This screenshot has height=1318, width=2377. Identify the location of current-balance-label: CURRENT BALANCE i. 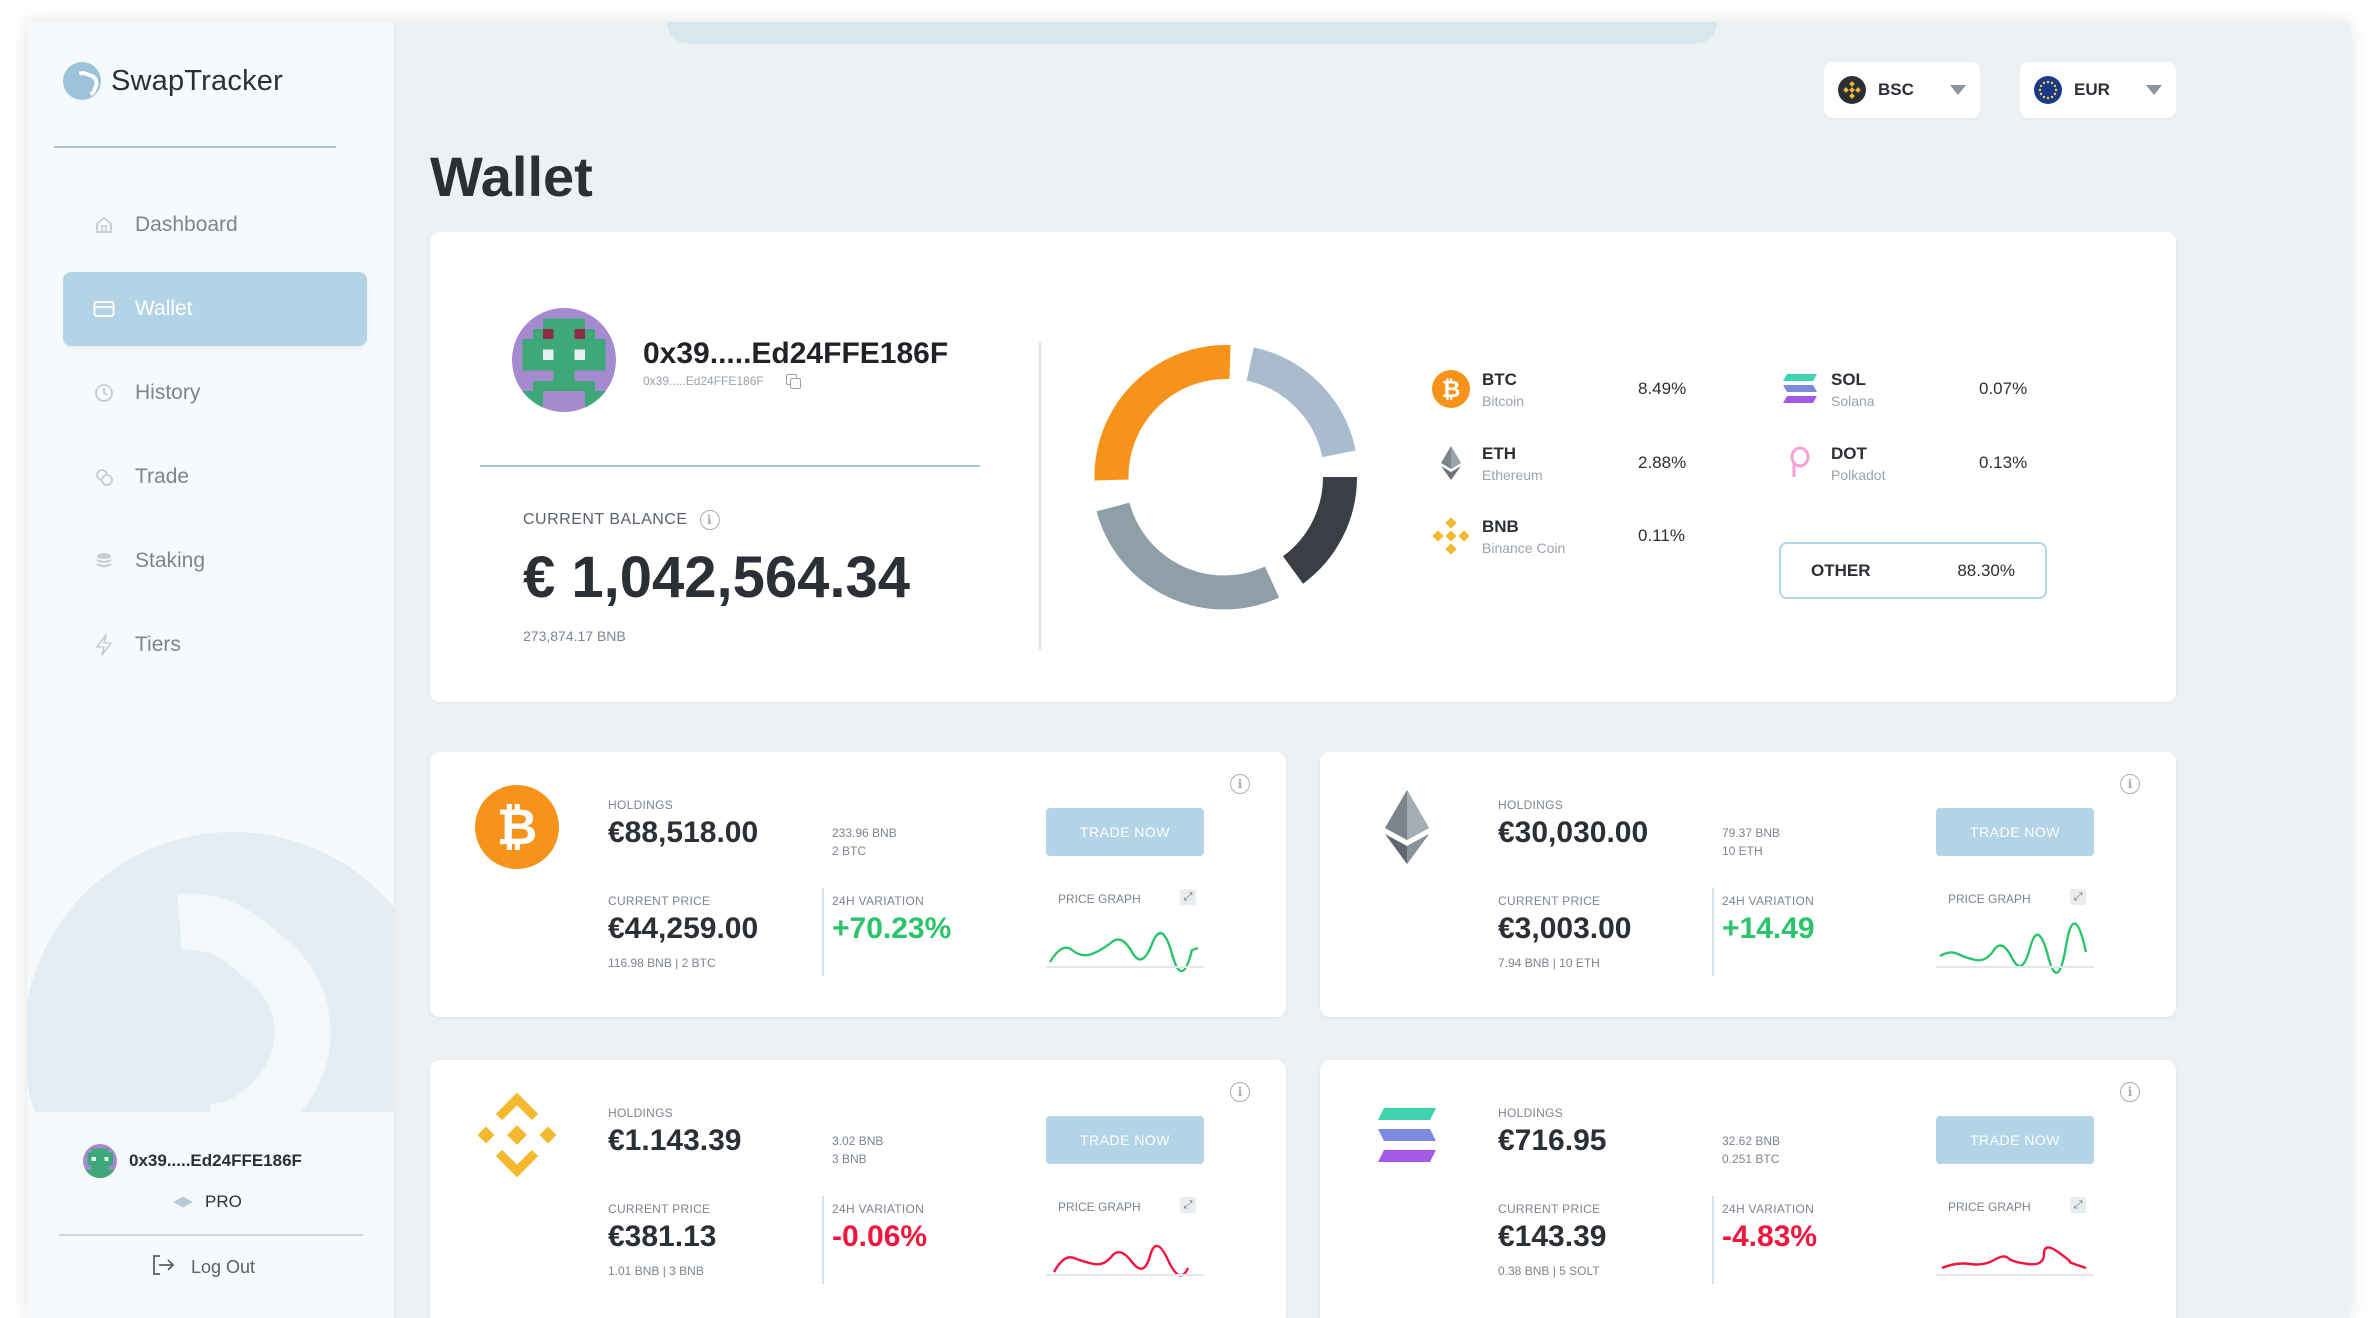
(621, 520).